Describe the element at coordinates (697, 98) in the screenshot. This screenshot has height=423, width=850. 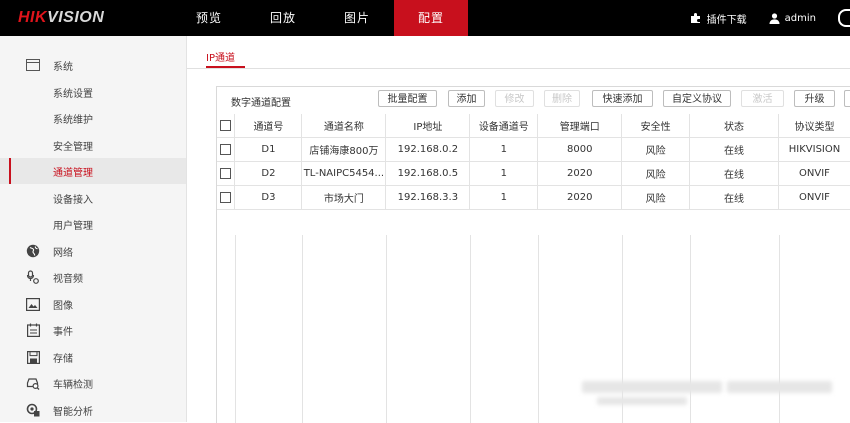
I see `custom-protocol-button: 自定义协议` at that location.